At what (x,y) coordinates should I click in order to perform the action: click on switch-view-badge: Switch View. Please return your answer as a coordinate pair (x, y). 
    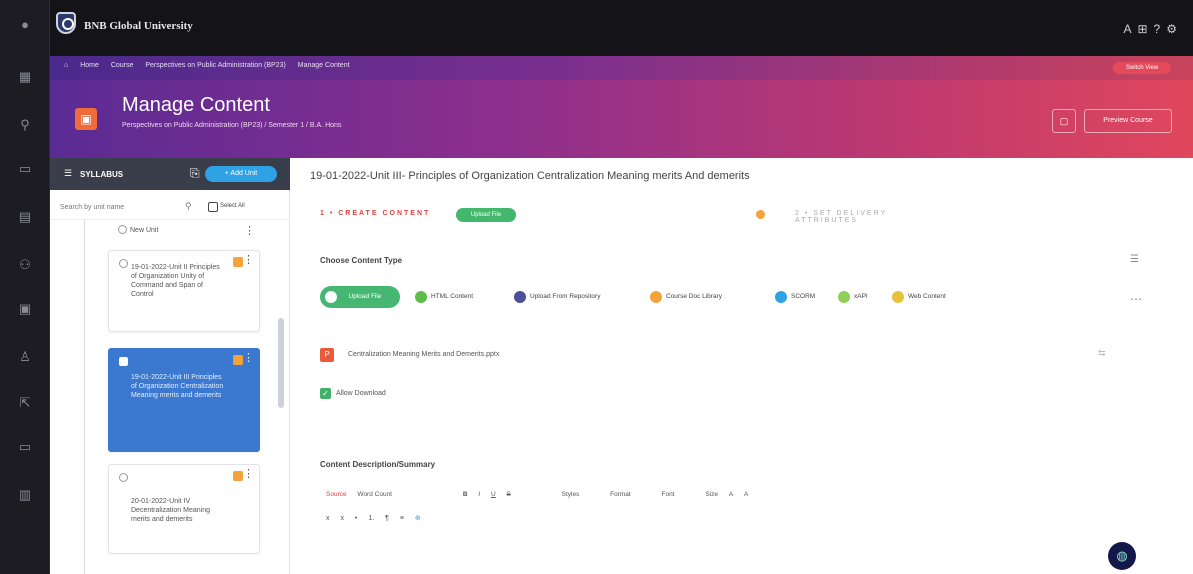
    Looking at the image, I should click on (1142, 68).